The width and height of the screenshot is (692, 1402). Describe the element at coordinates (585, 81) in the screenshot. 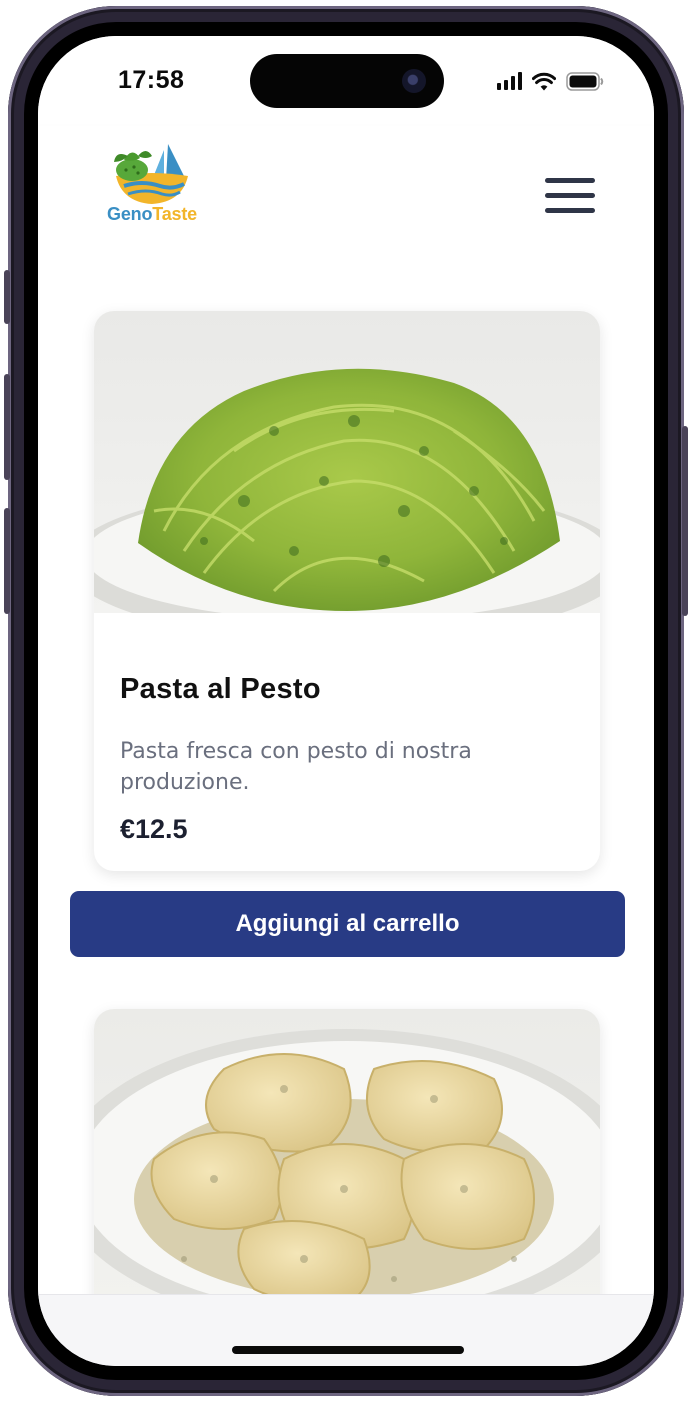

I see `battery-icon` at that location.